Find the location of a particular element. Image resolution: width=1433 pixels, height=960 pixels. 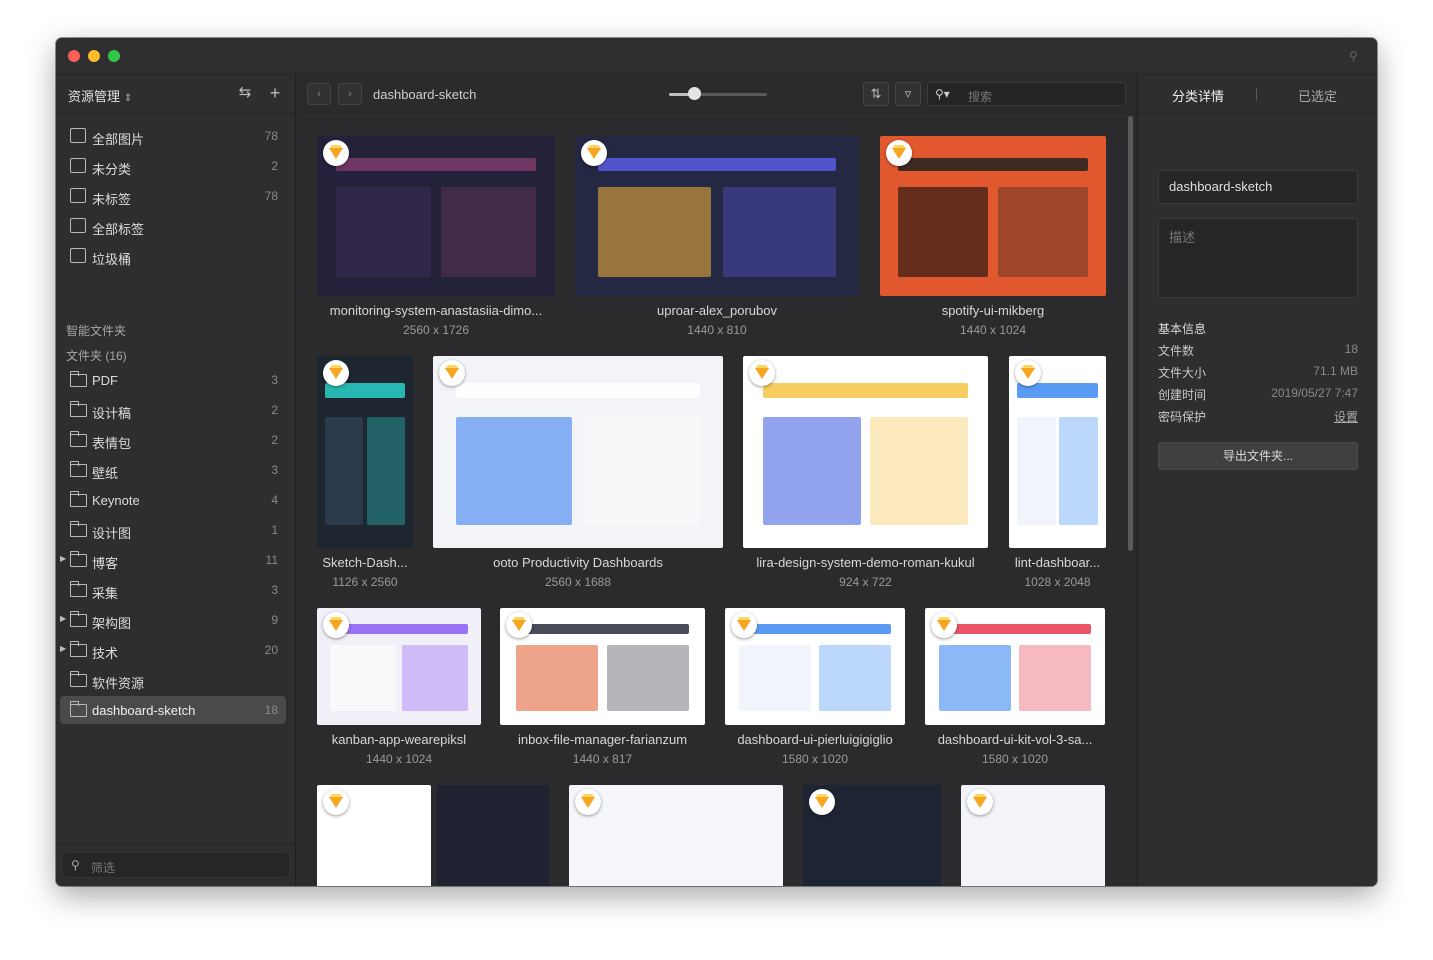

library-title: 资源管理 is located at coordinates (94, 96).